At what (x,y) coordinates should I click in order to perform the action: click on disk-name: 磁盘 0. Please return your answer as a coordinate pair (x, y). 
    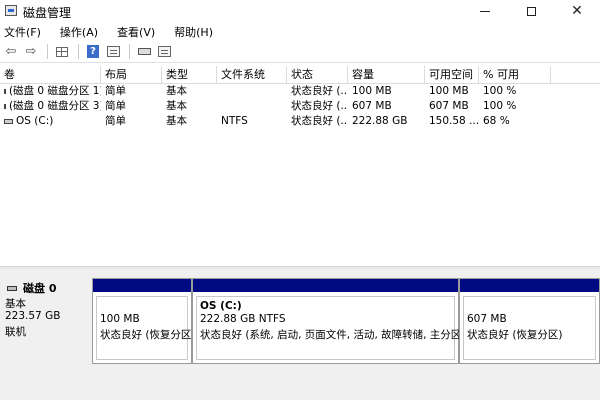
    Looking at the image, I should click on (40, 288).